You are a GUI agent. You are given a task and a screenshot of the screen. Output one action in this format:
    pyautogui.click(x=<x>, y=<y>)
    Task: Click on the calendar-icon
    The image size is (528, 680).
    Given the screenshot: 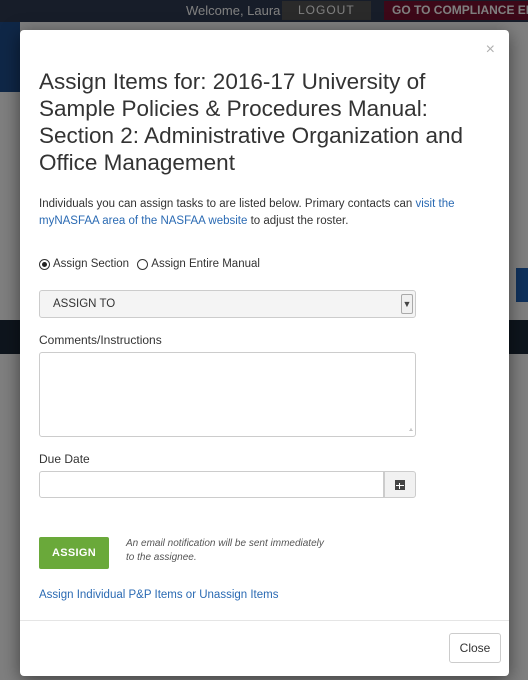 What is the action you would take?
    pyautogui.click(x=400, y=484)
    